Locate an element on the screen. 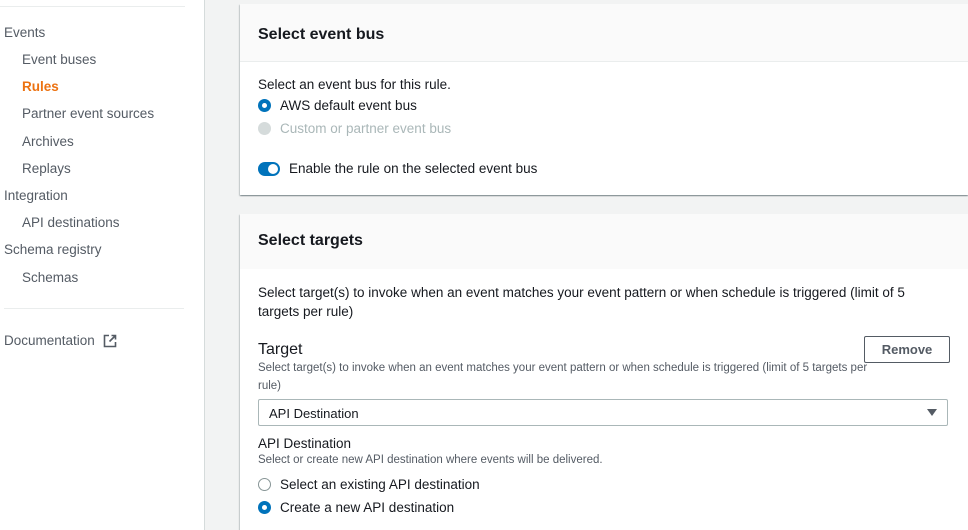 This screenshot has width=968, height=530. sidebar-divider is located at coordinates (94, 308).